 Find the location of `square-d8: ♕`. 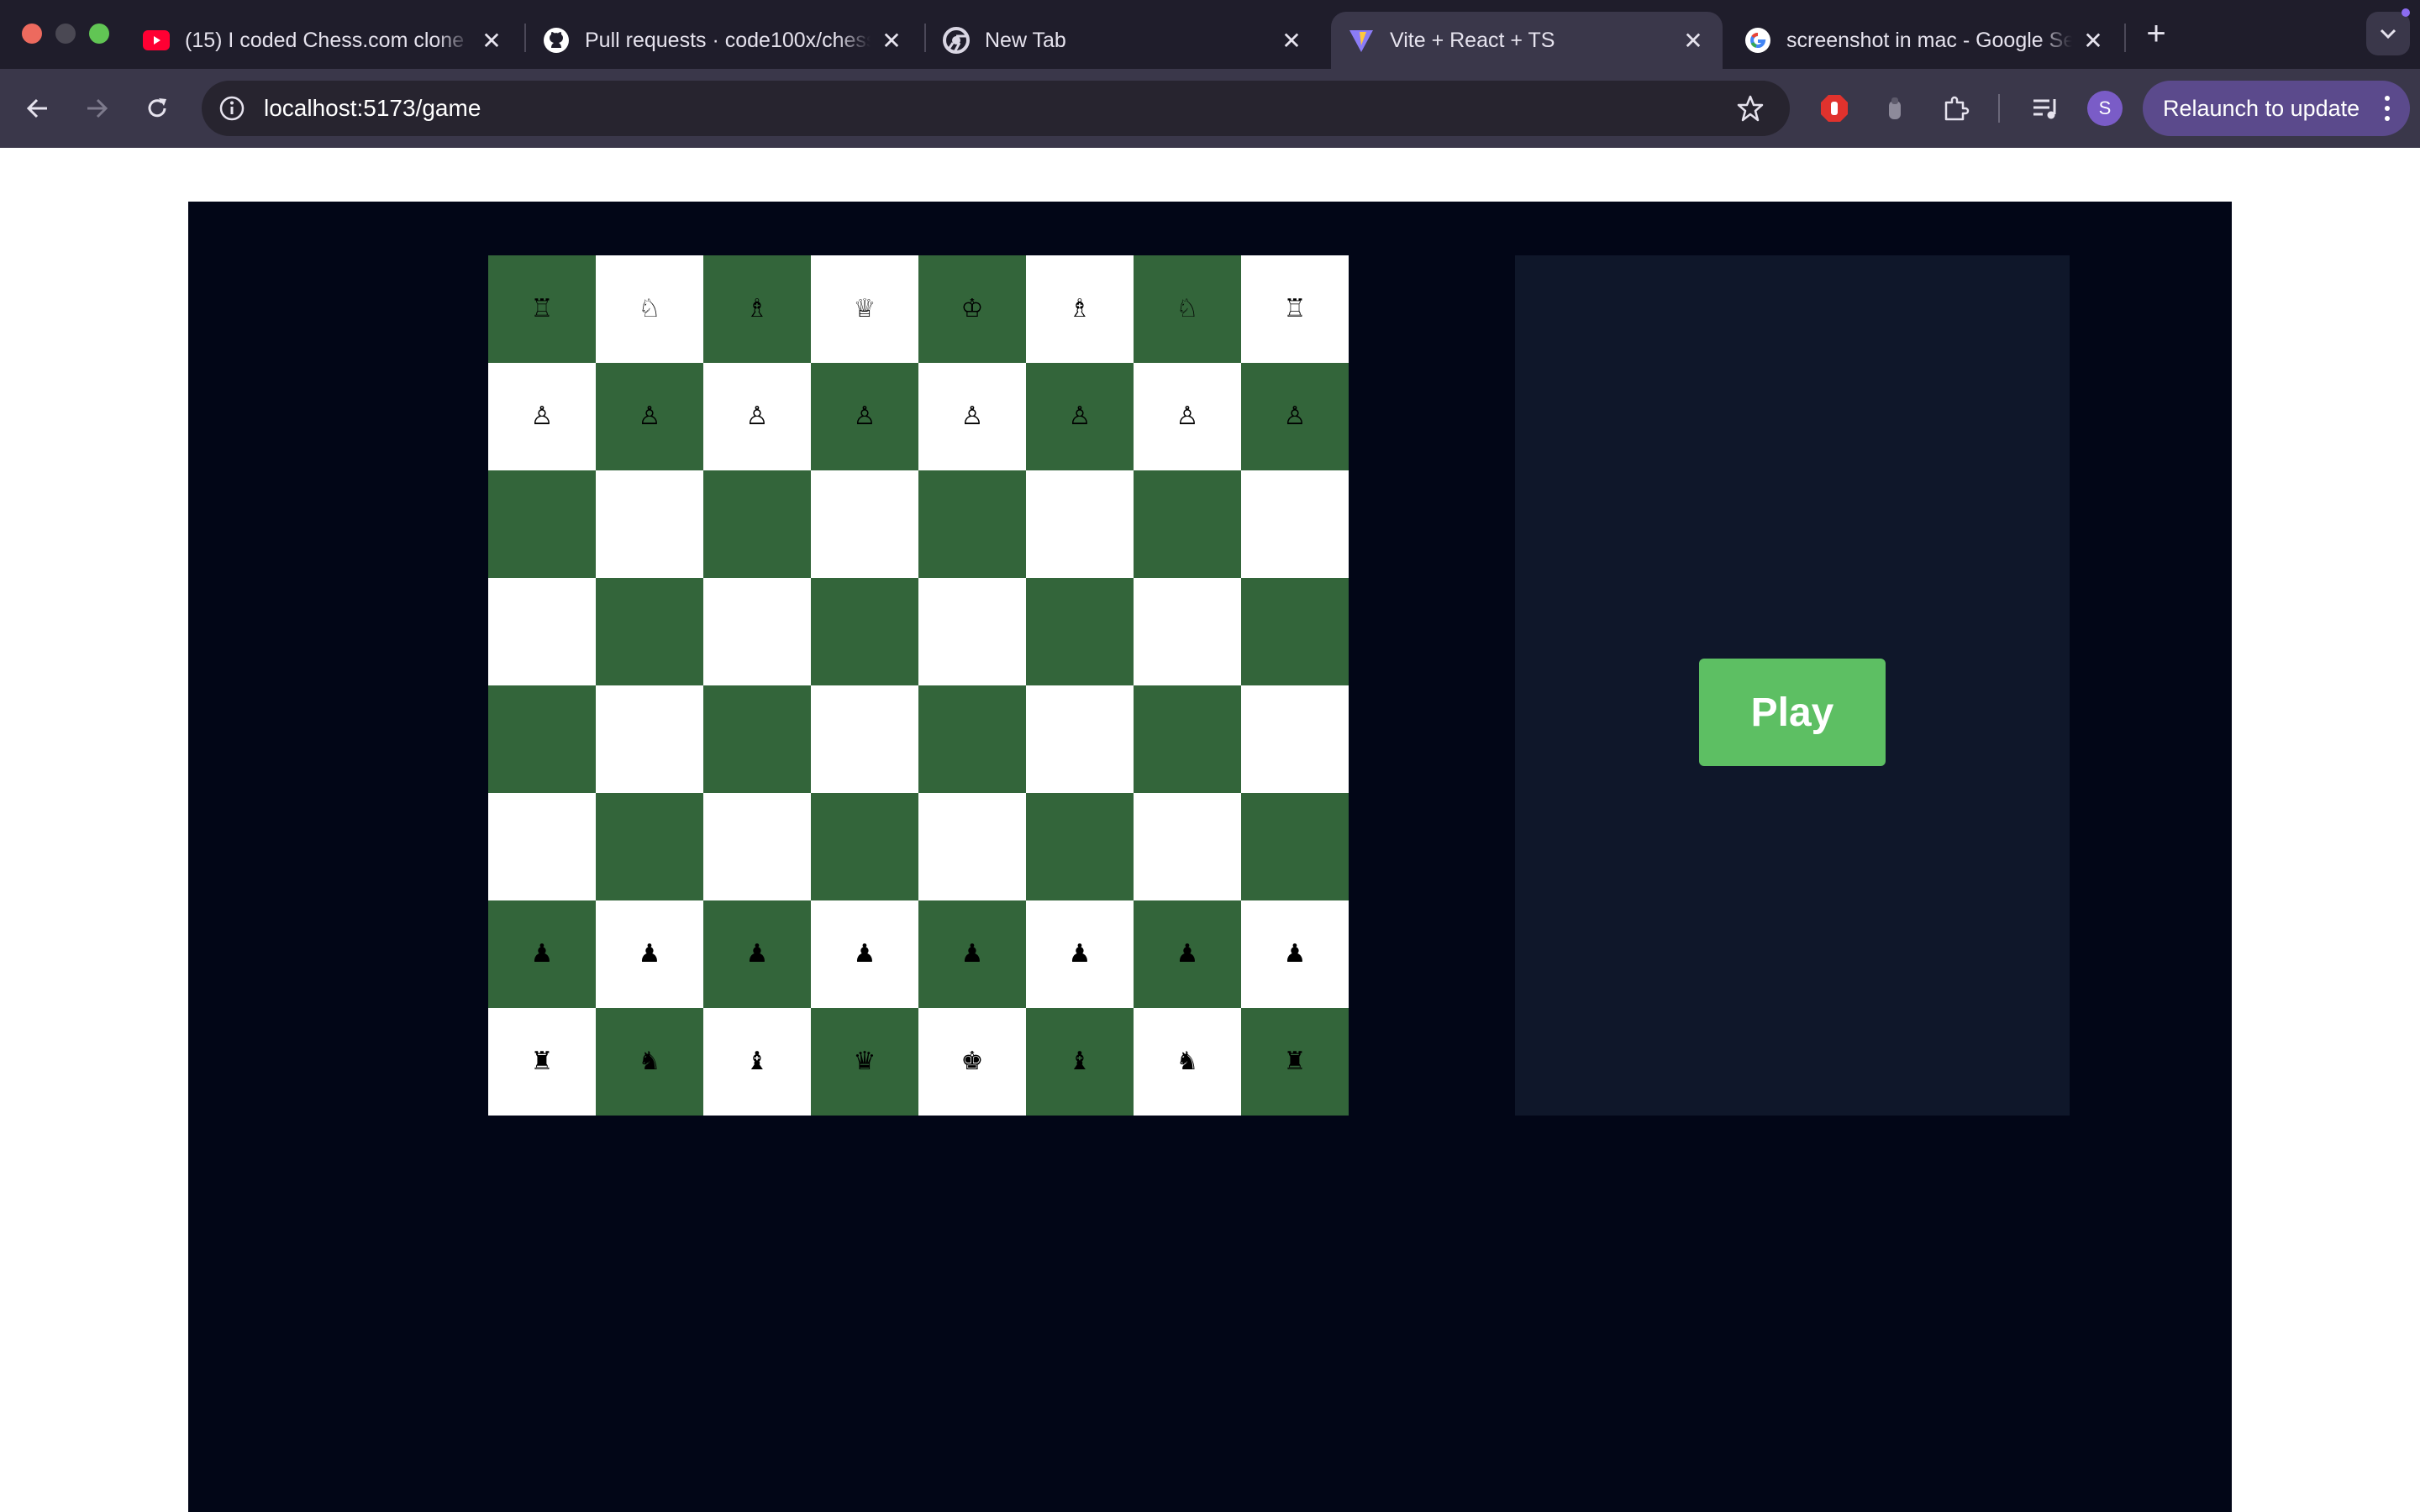

square-d8: ♕ is located at coordinates (865, 309).